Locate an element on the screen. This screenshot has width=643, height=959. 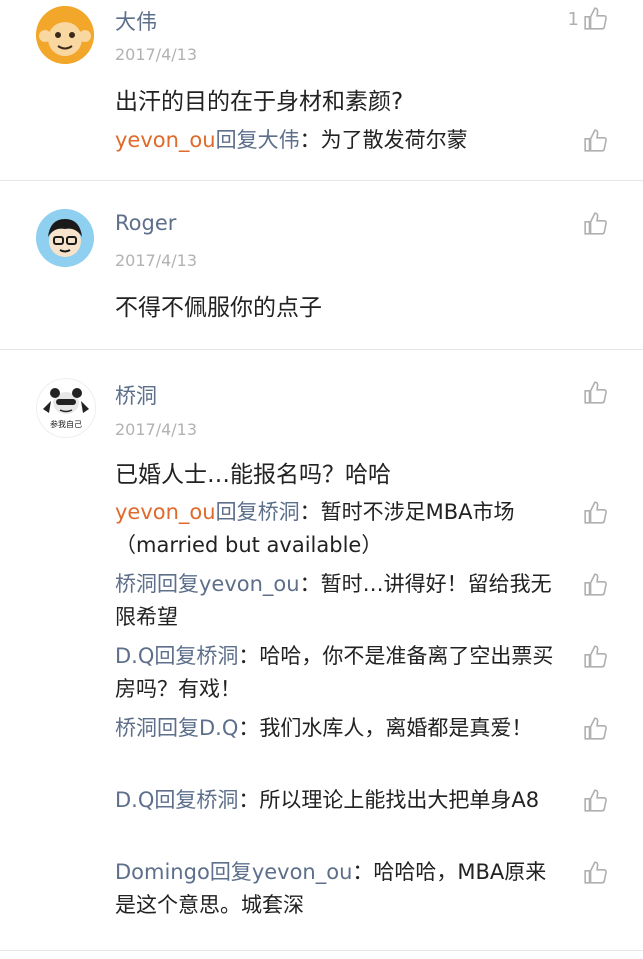
comment-author: 大伟 is located at coordinates (136, 21).